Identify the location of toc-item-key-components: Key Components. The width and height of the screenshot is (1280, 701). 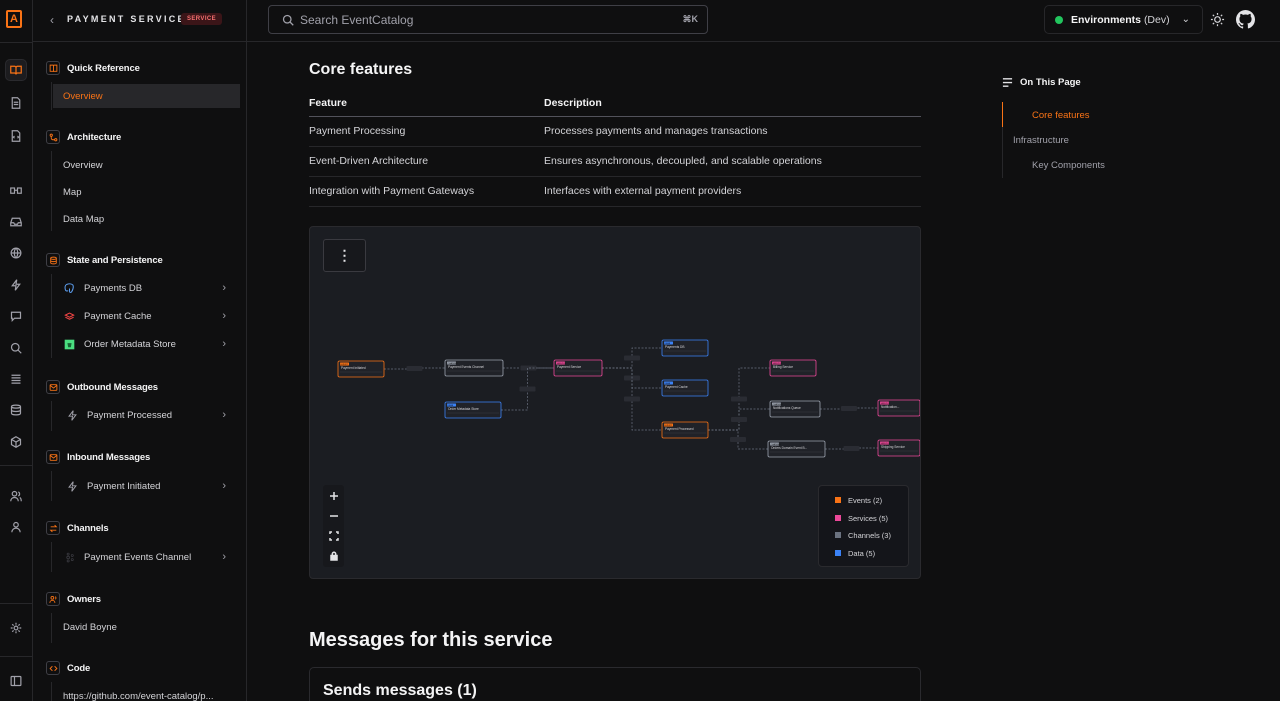
(1068, 165).